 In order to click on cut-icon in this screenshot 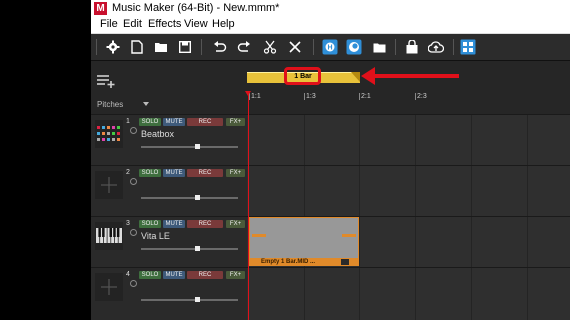, I will do `click(270, 47)`.